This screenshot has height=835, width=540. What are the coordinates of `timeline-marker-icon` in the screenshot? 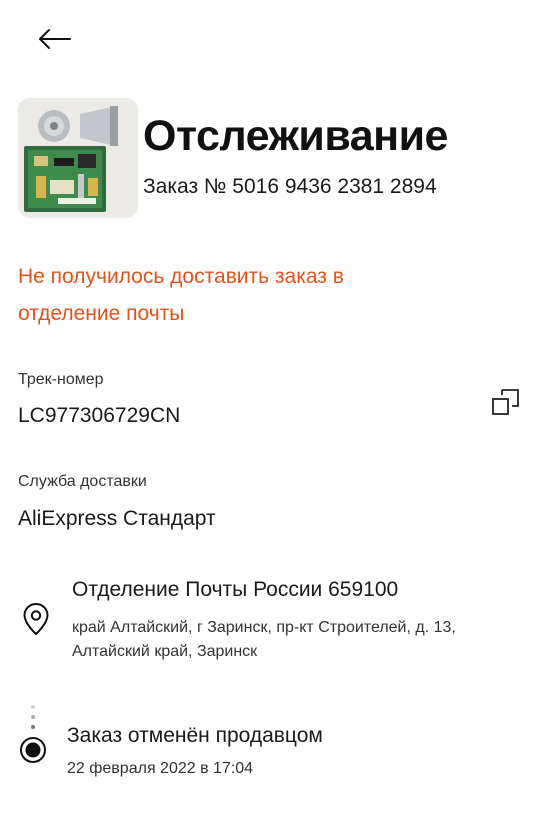 It's located at (33, 750).